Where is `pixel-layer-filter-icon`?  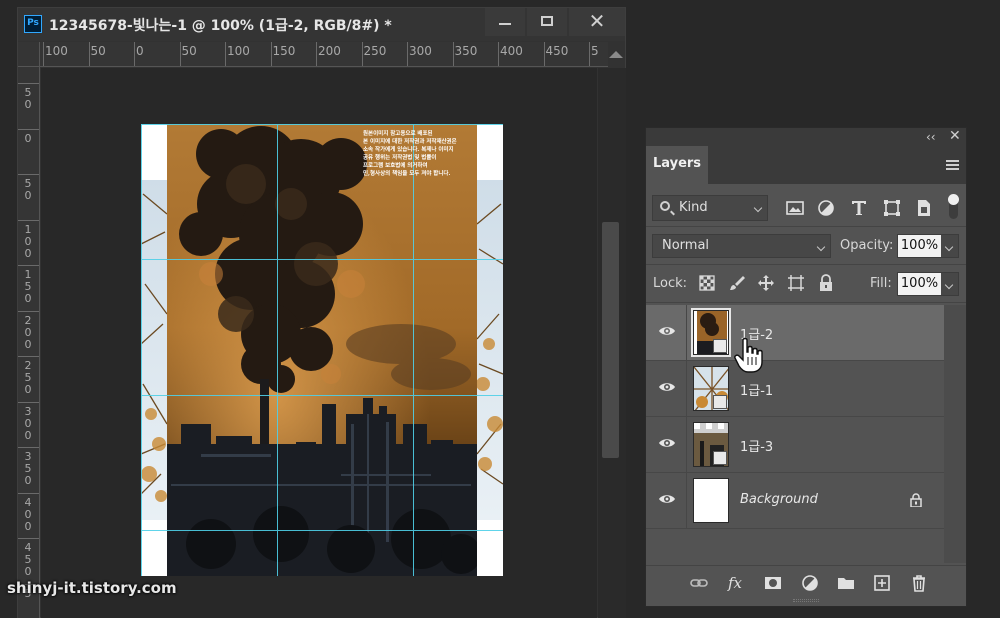
pixel-layer-filter-icon is located at coordinates (795, 208).